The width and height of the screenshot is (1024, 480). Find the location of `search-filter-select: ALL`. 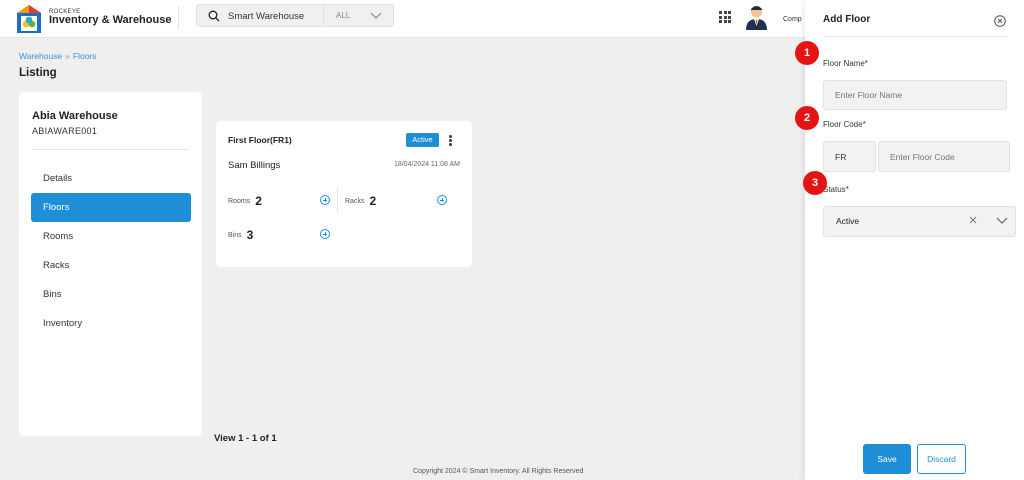

search-filter-select: ALL is located at coordinates (343, 15).